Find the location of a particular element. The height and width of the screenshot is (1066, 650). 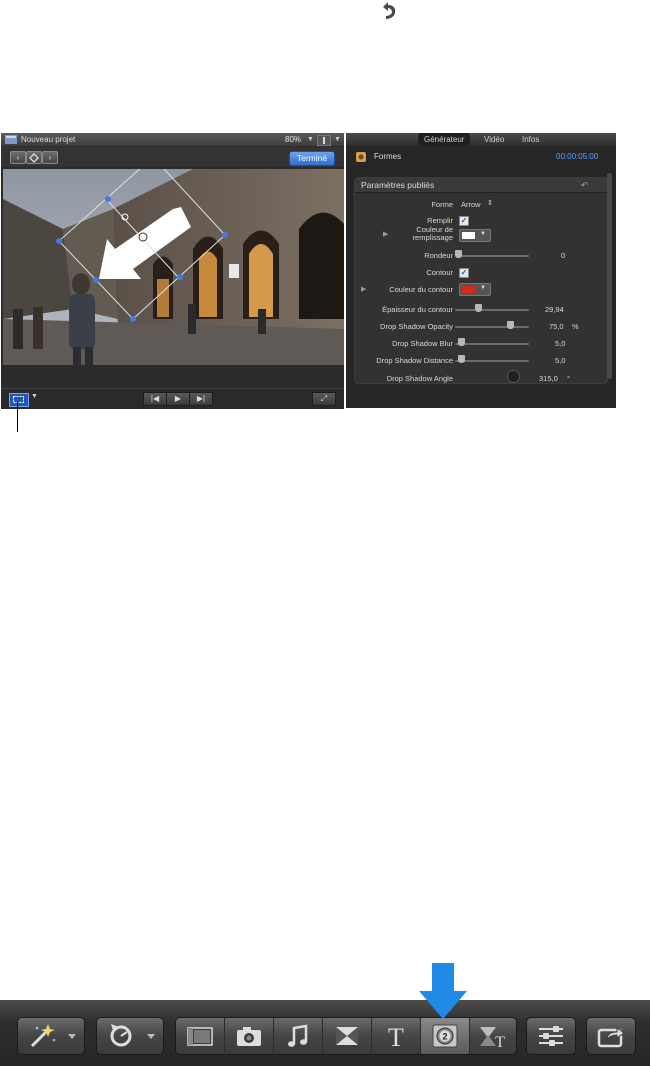

skip-back-icon: |◀ is located at coordinates (155, 398).